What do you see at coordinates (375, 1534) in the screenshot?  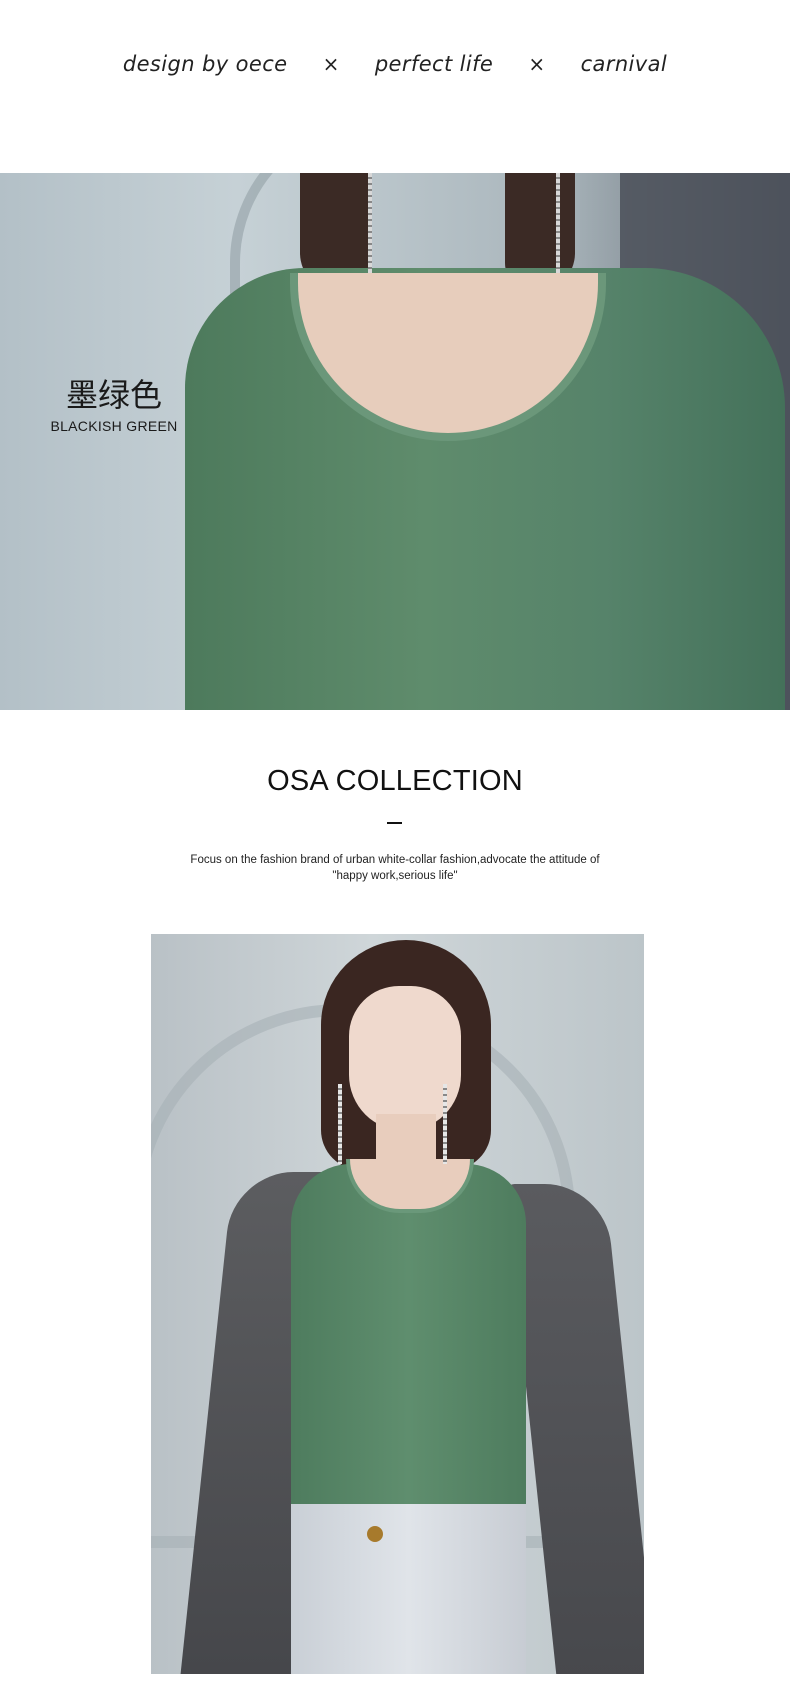 I see `trousers-button` at bounding box center [375, 1534].